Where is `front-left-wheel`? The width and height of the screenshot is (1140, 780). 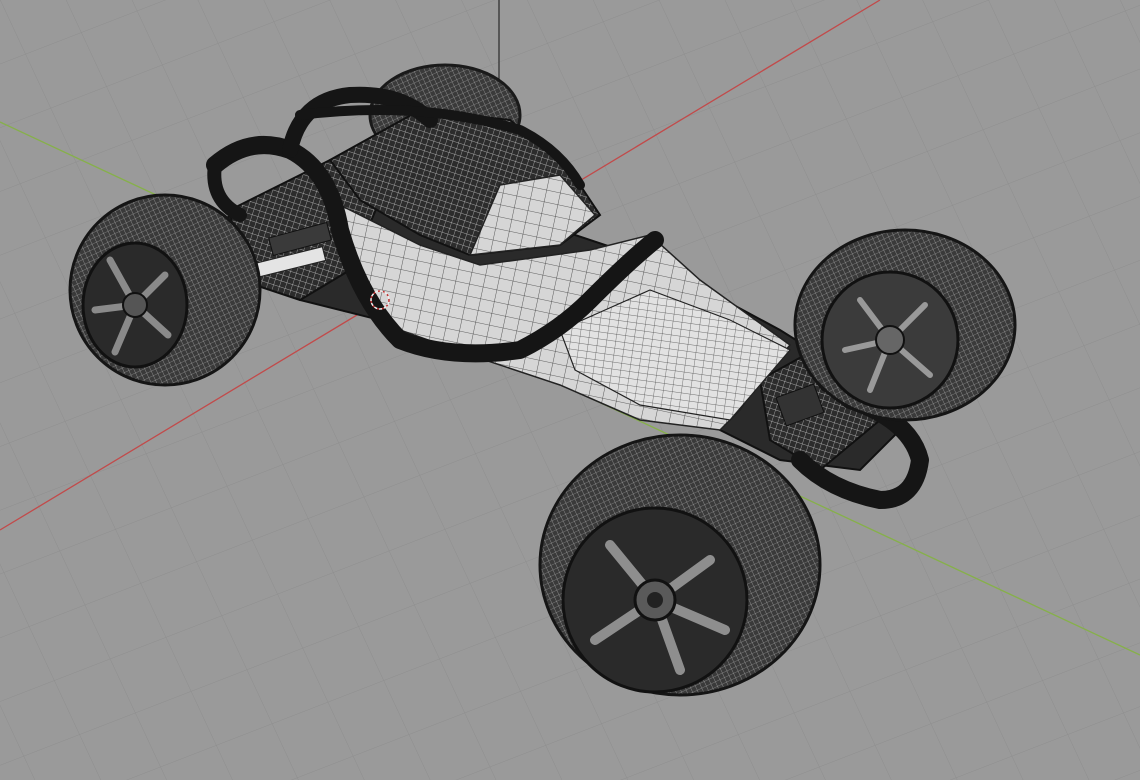 front-left-wheel is located at coordinates (905, 325).